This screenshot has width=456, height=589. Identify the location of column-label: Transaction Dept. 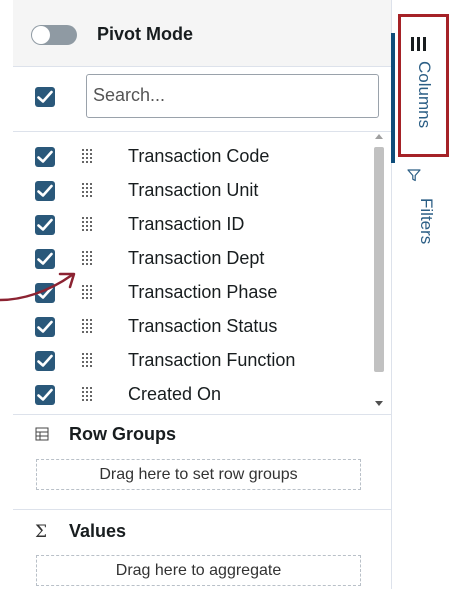
(196, 258).